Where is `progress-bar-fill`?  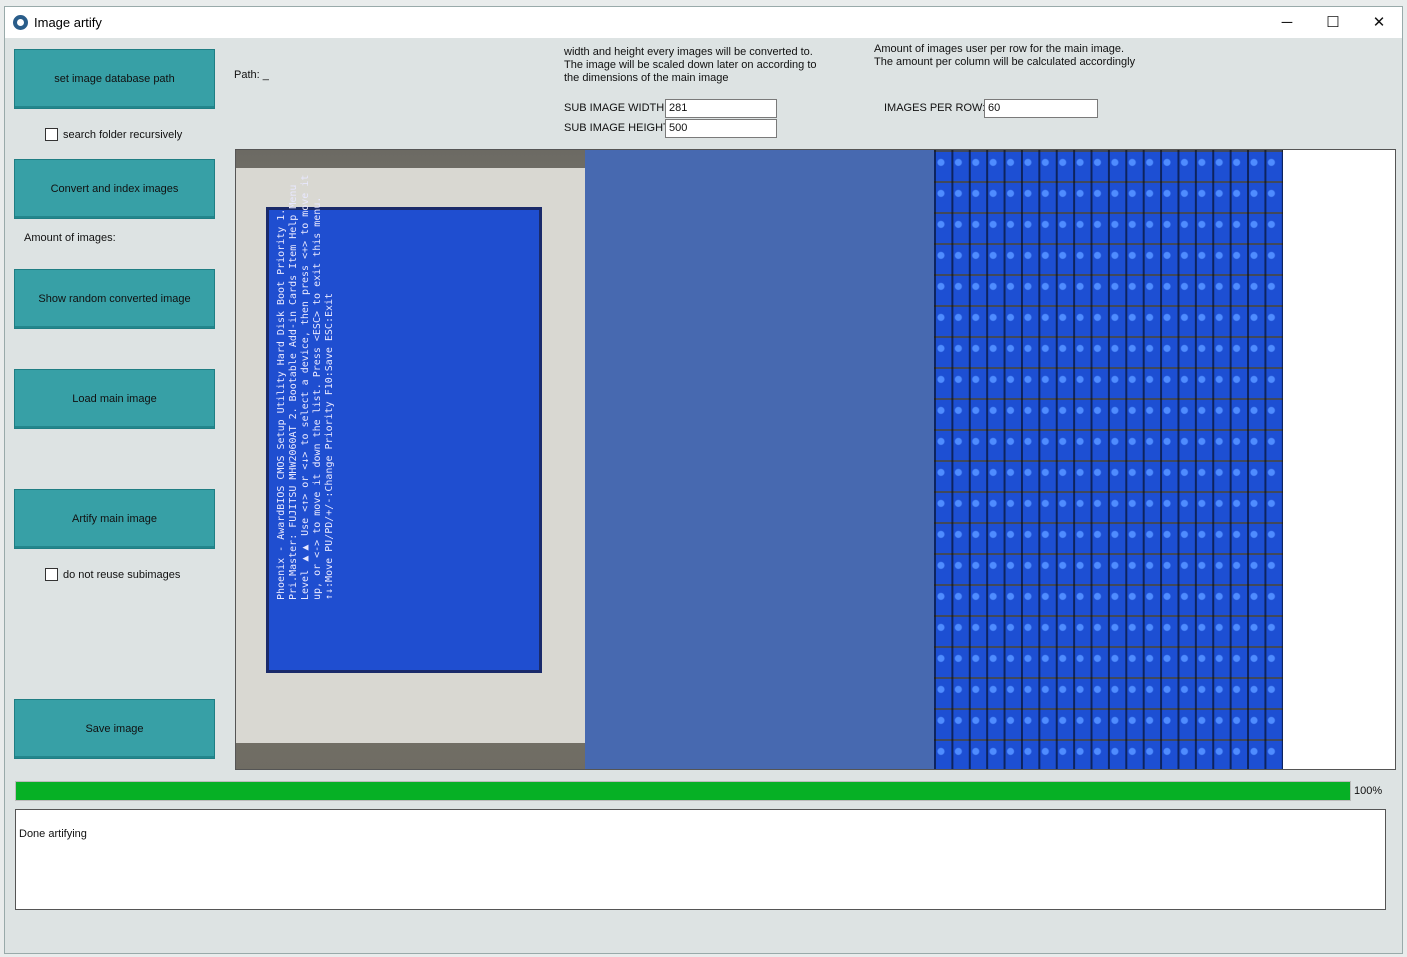
progress-bar-fill is located at coordinates (683, 791).